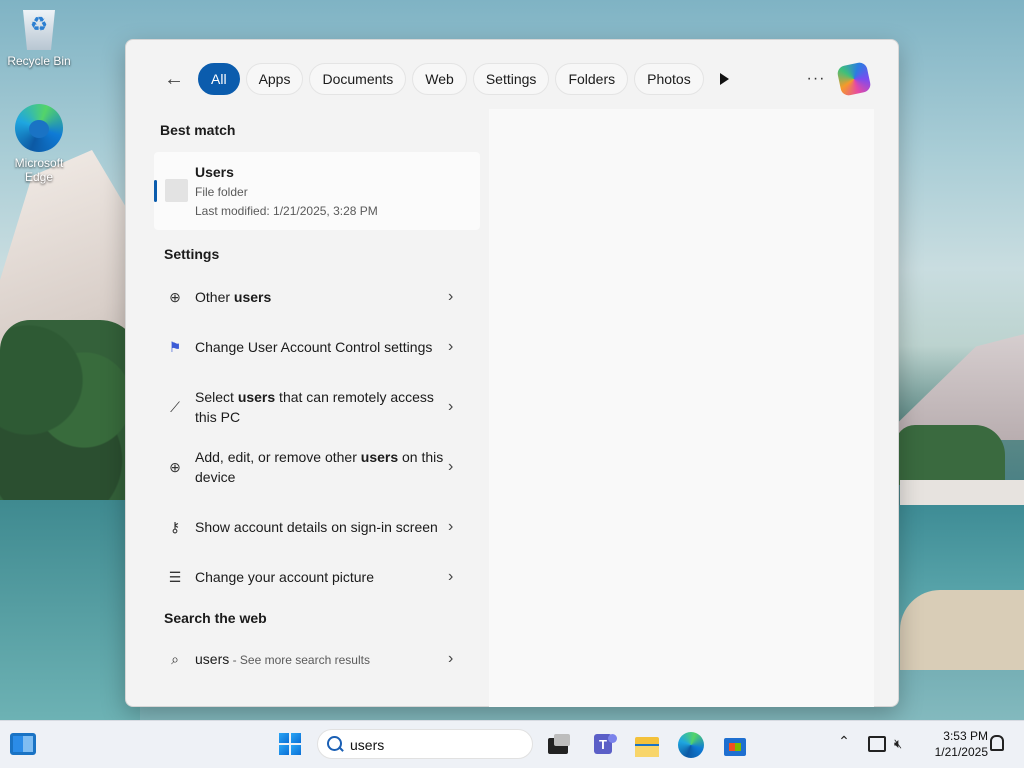 The width and height of the screenshot is (1024, 768). I want to click on filter-photos: Photos, so click(669, 79).